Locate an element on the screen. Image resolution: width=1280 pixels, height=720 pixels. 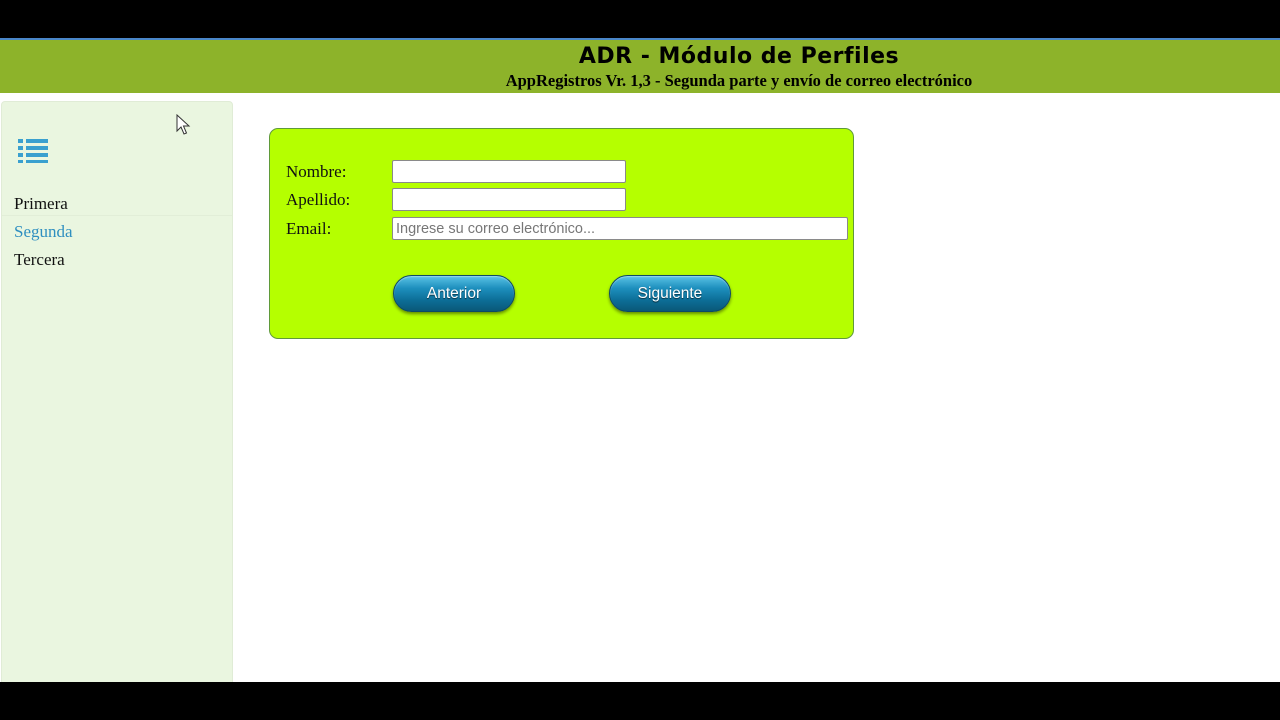
sidebar-item-segunda: Segunda is located at coordinates (43, 232).